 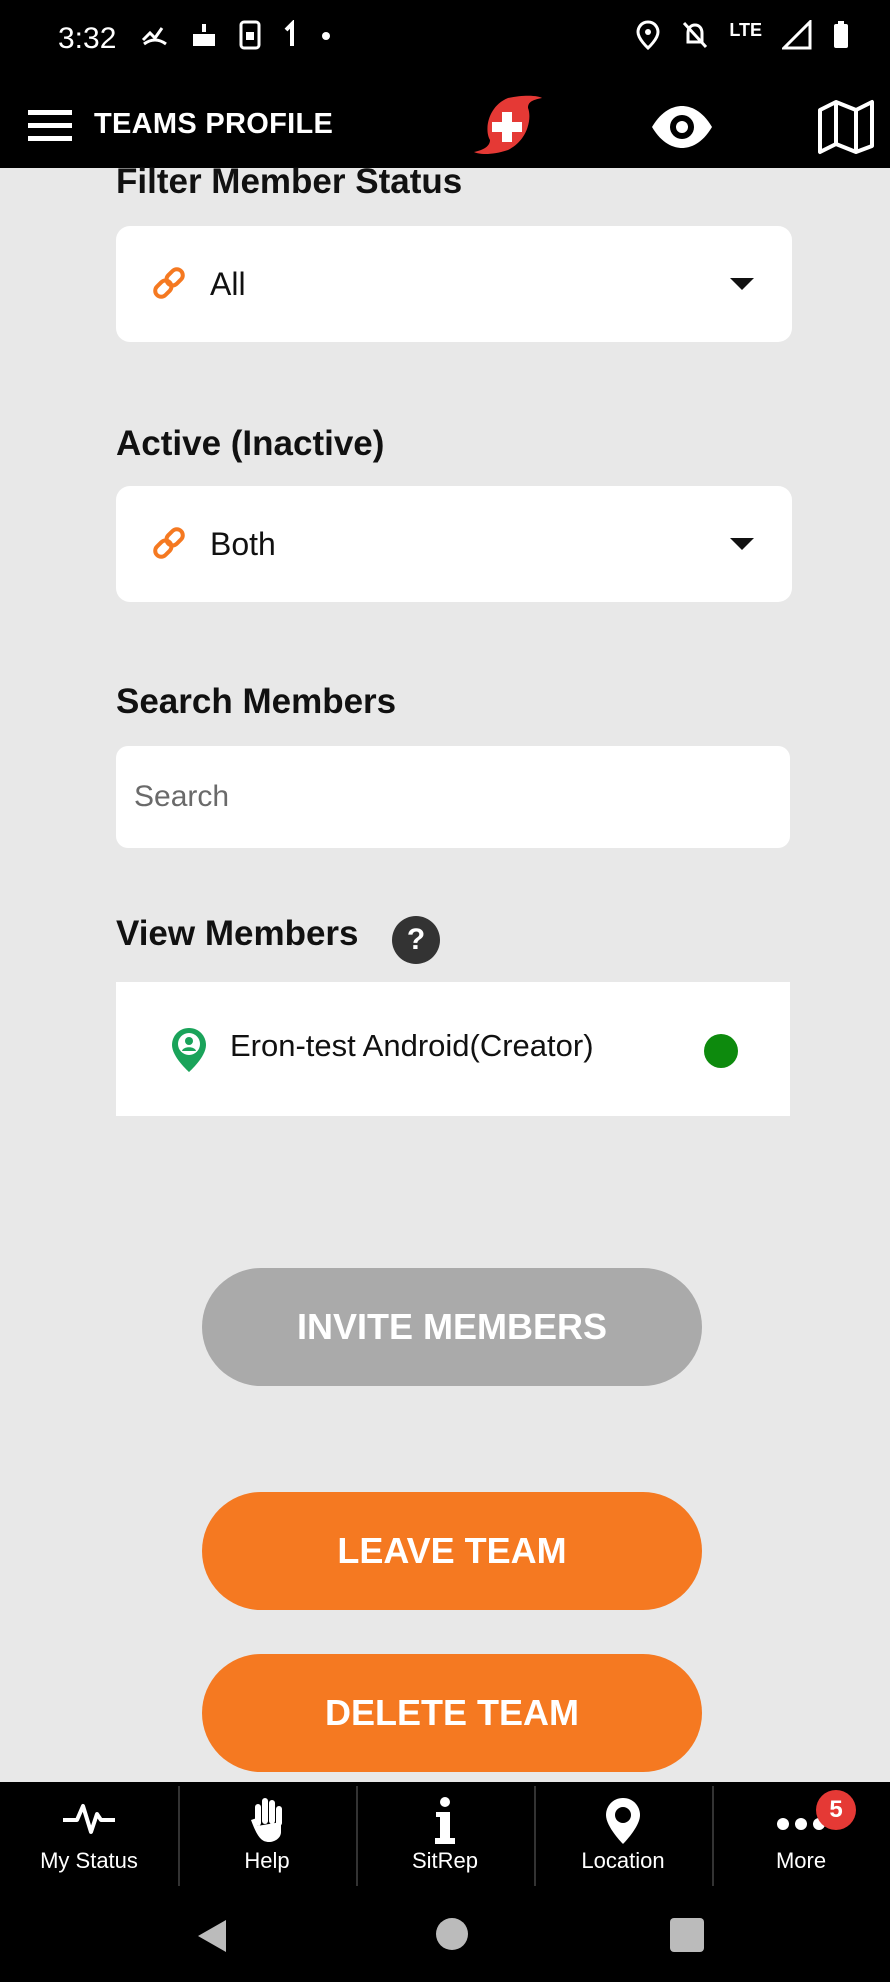 What do you see at coordinates (445, 1860) in the screenshot?
I see `nav-label: SitRep` at bounding box center [445, 1860].